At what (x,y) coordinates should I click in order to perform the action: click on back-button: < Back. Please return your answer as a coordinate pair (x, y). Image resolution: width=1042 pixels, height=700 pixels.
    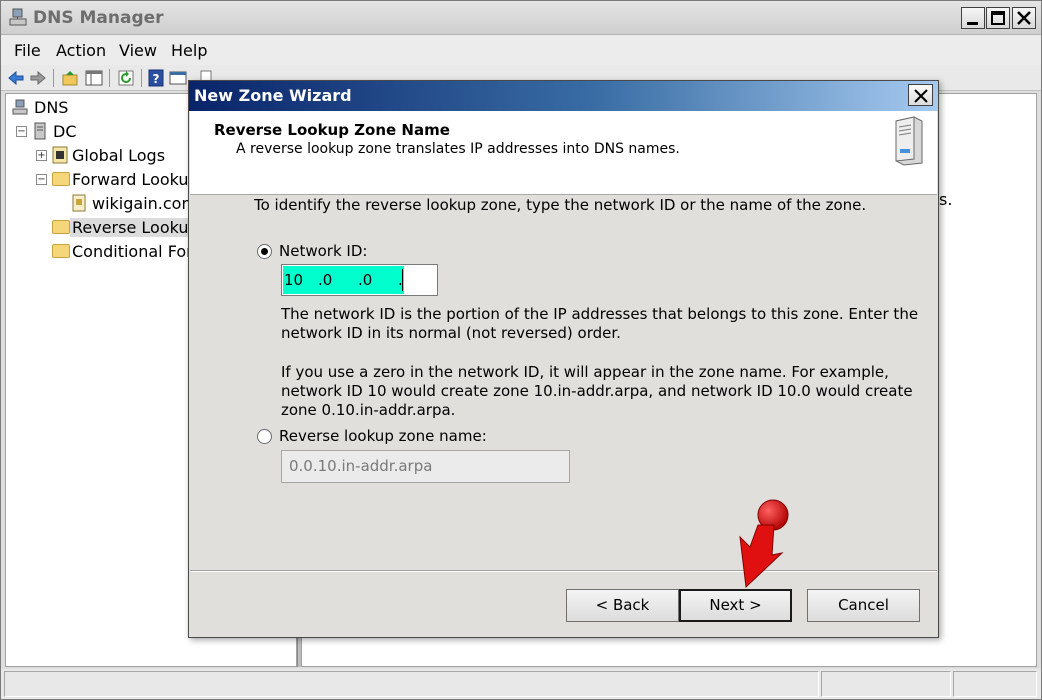
    Looking at the image, I should click on (622, 605).